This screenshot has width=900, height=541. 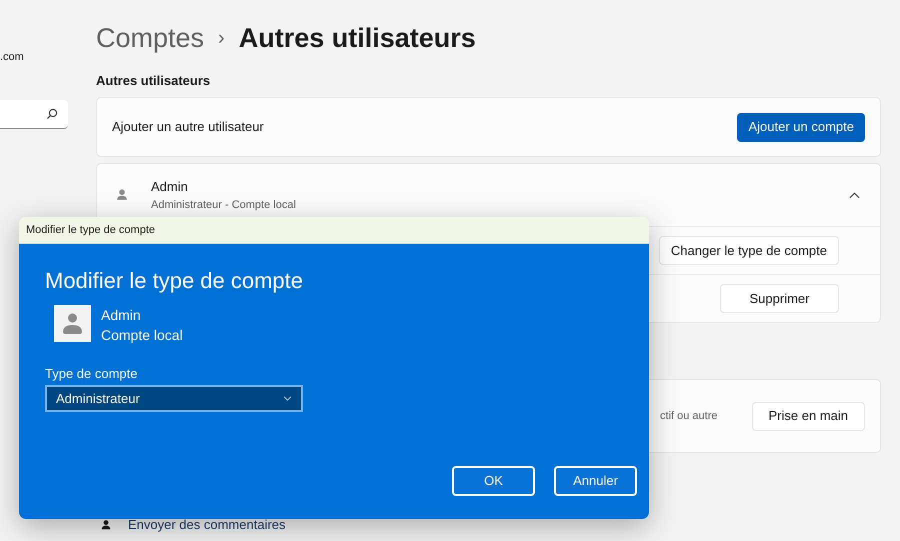 What do you see at coordinates (801, 127) in the screenshot?
I see `add-account-button: Ajouter un compte` at bounding box center [801, 127].